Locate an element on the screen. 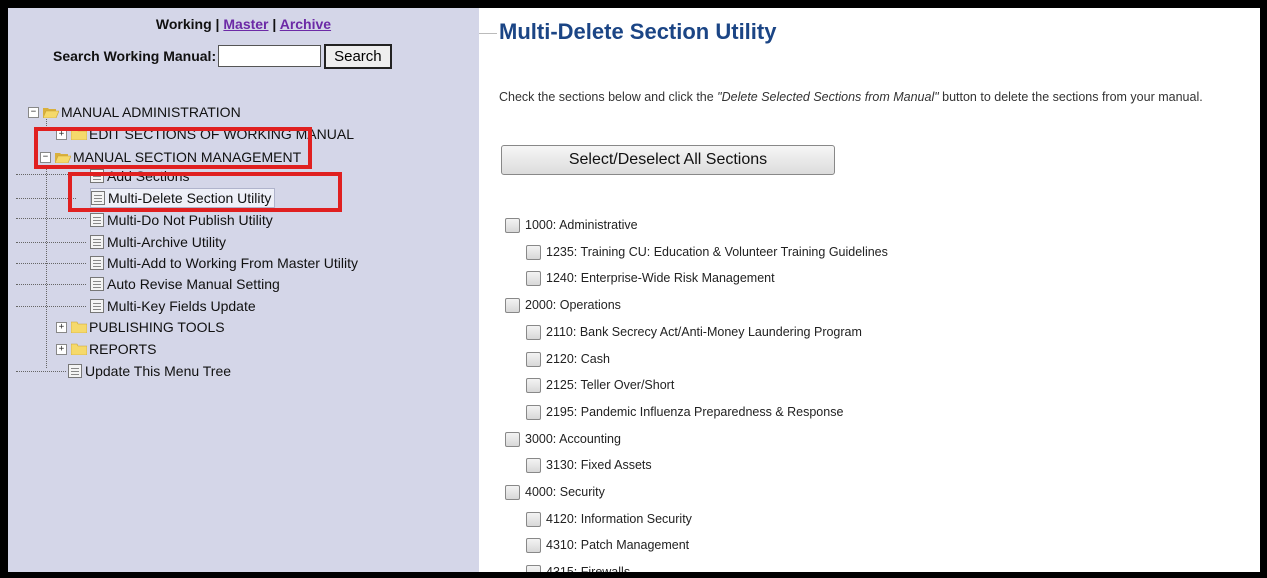  section-label: 3000: Accounting is located at coordinates (573, 439).